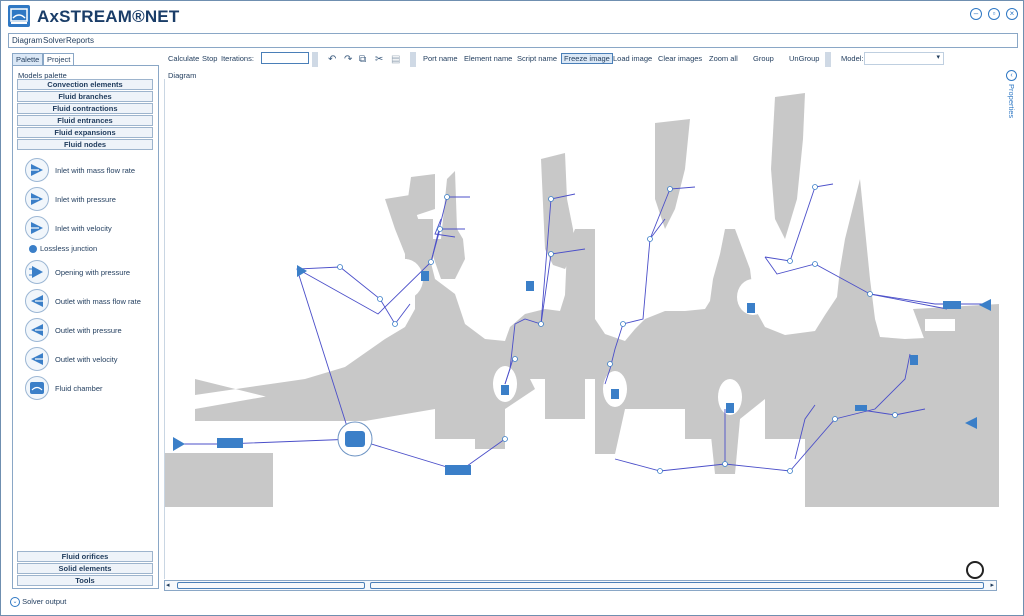  I want to click on category-fluid-contractions: Fluid contractions, so click(85, 108).